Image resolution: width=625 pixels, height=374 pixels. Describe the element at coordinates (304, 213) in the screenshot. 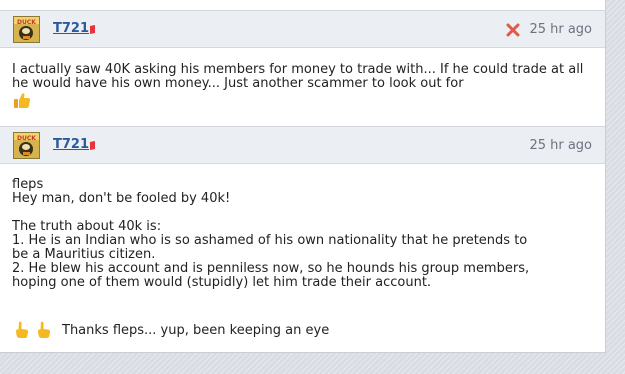

I see `post-line` at that location.